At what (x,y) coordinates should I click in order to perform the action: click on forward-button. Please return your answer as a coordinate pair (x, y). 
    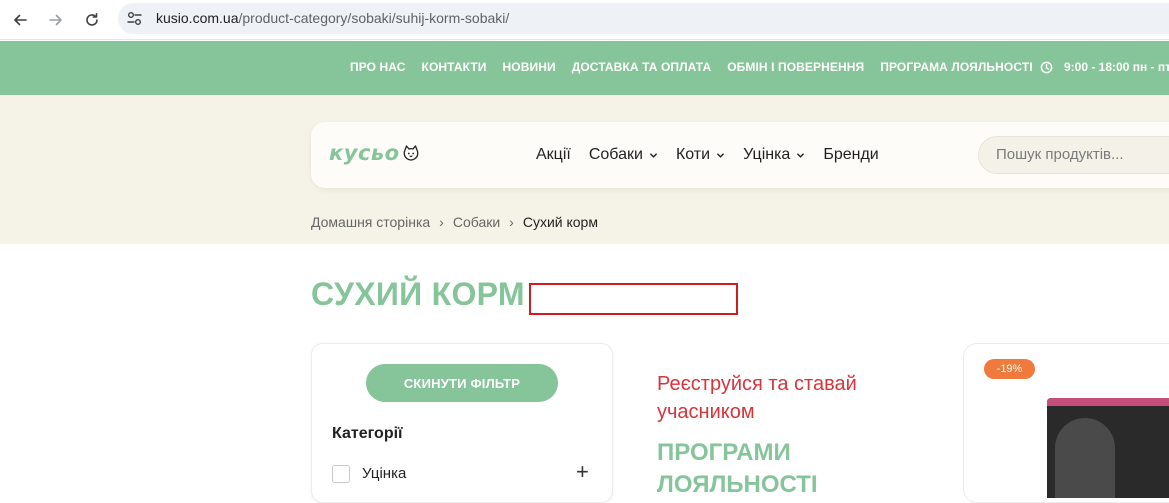
    Looking at the image, I should click on (56, 20).